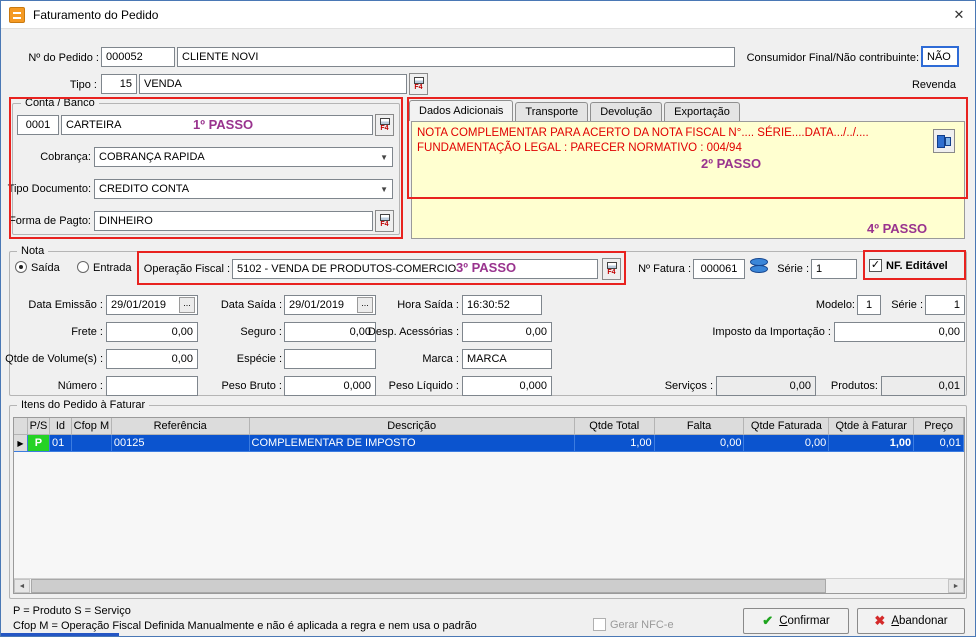 The height and width of the screenshot is (637, 976). What do you see at coordinates (223, 124) in the screenshot?
I see `passo1-text: 1º PASSO` at bounding box center [223, 124].